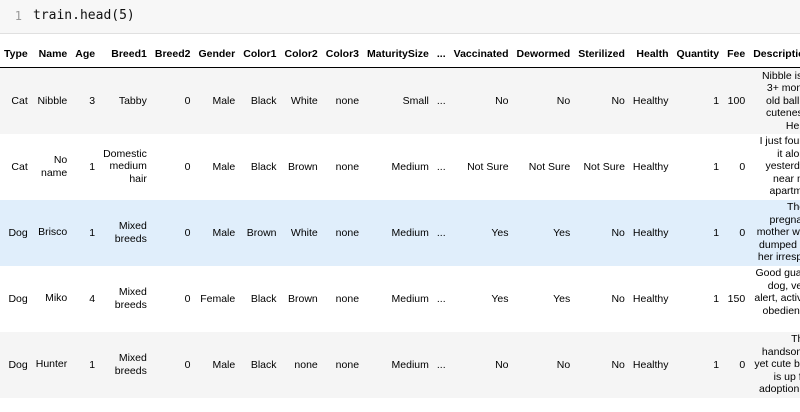  Describe the element at coordinates (84, 15) in the screenshot. I see `code-input: train.head(5)` at that location.